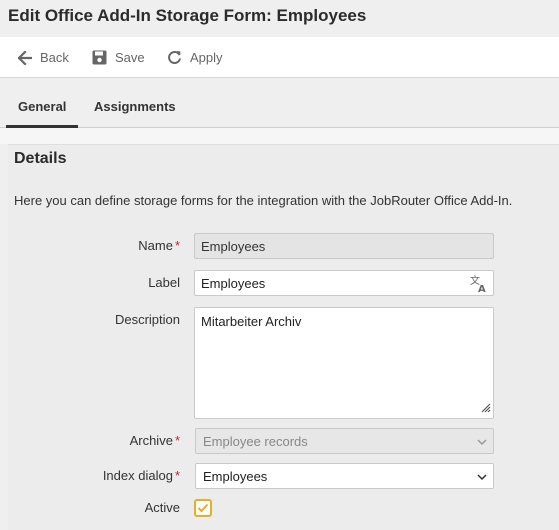  What do you see at coordinates (135, 106) in the screenshot?
I see `tab-assignments: Assignments` at bounding box center [135, 106].